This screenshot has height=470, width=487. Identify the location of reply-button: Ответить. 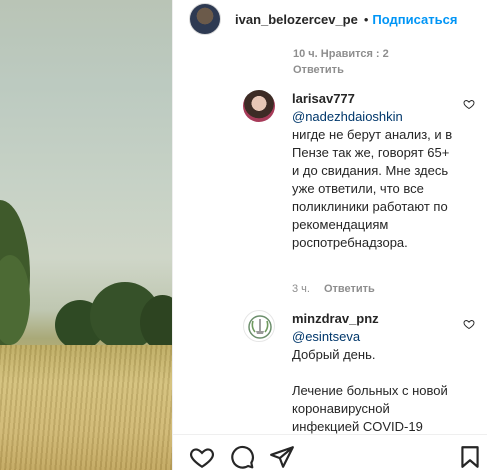
(349, 289).